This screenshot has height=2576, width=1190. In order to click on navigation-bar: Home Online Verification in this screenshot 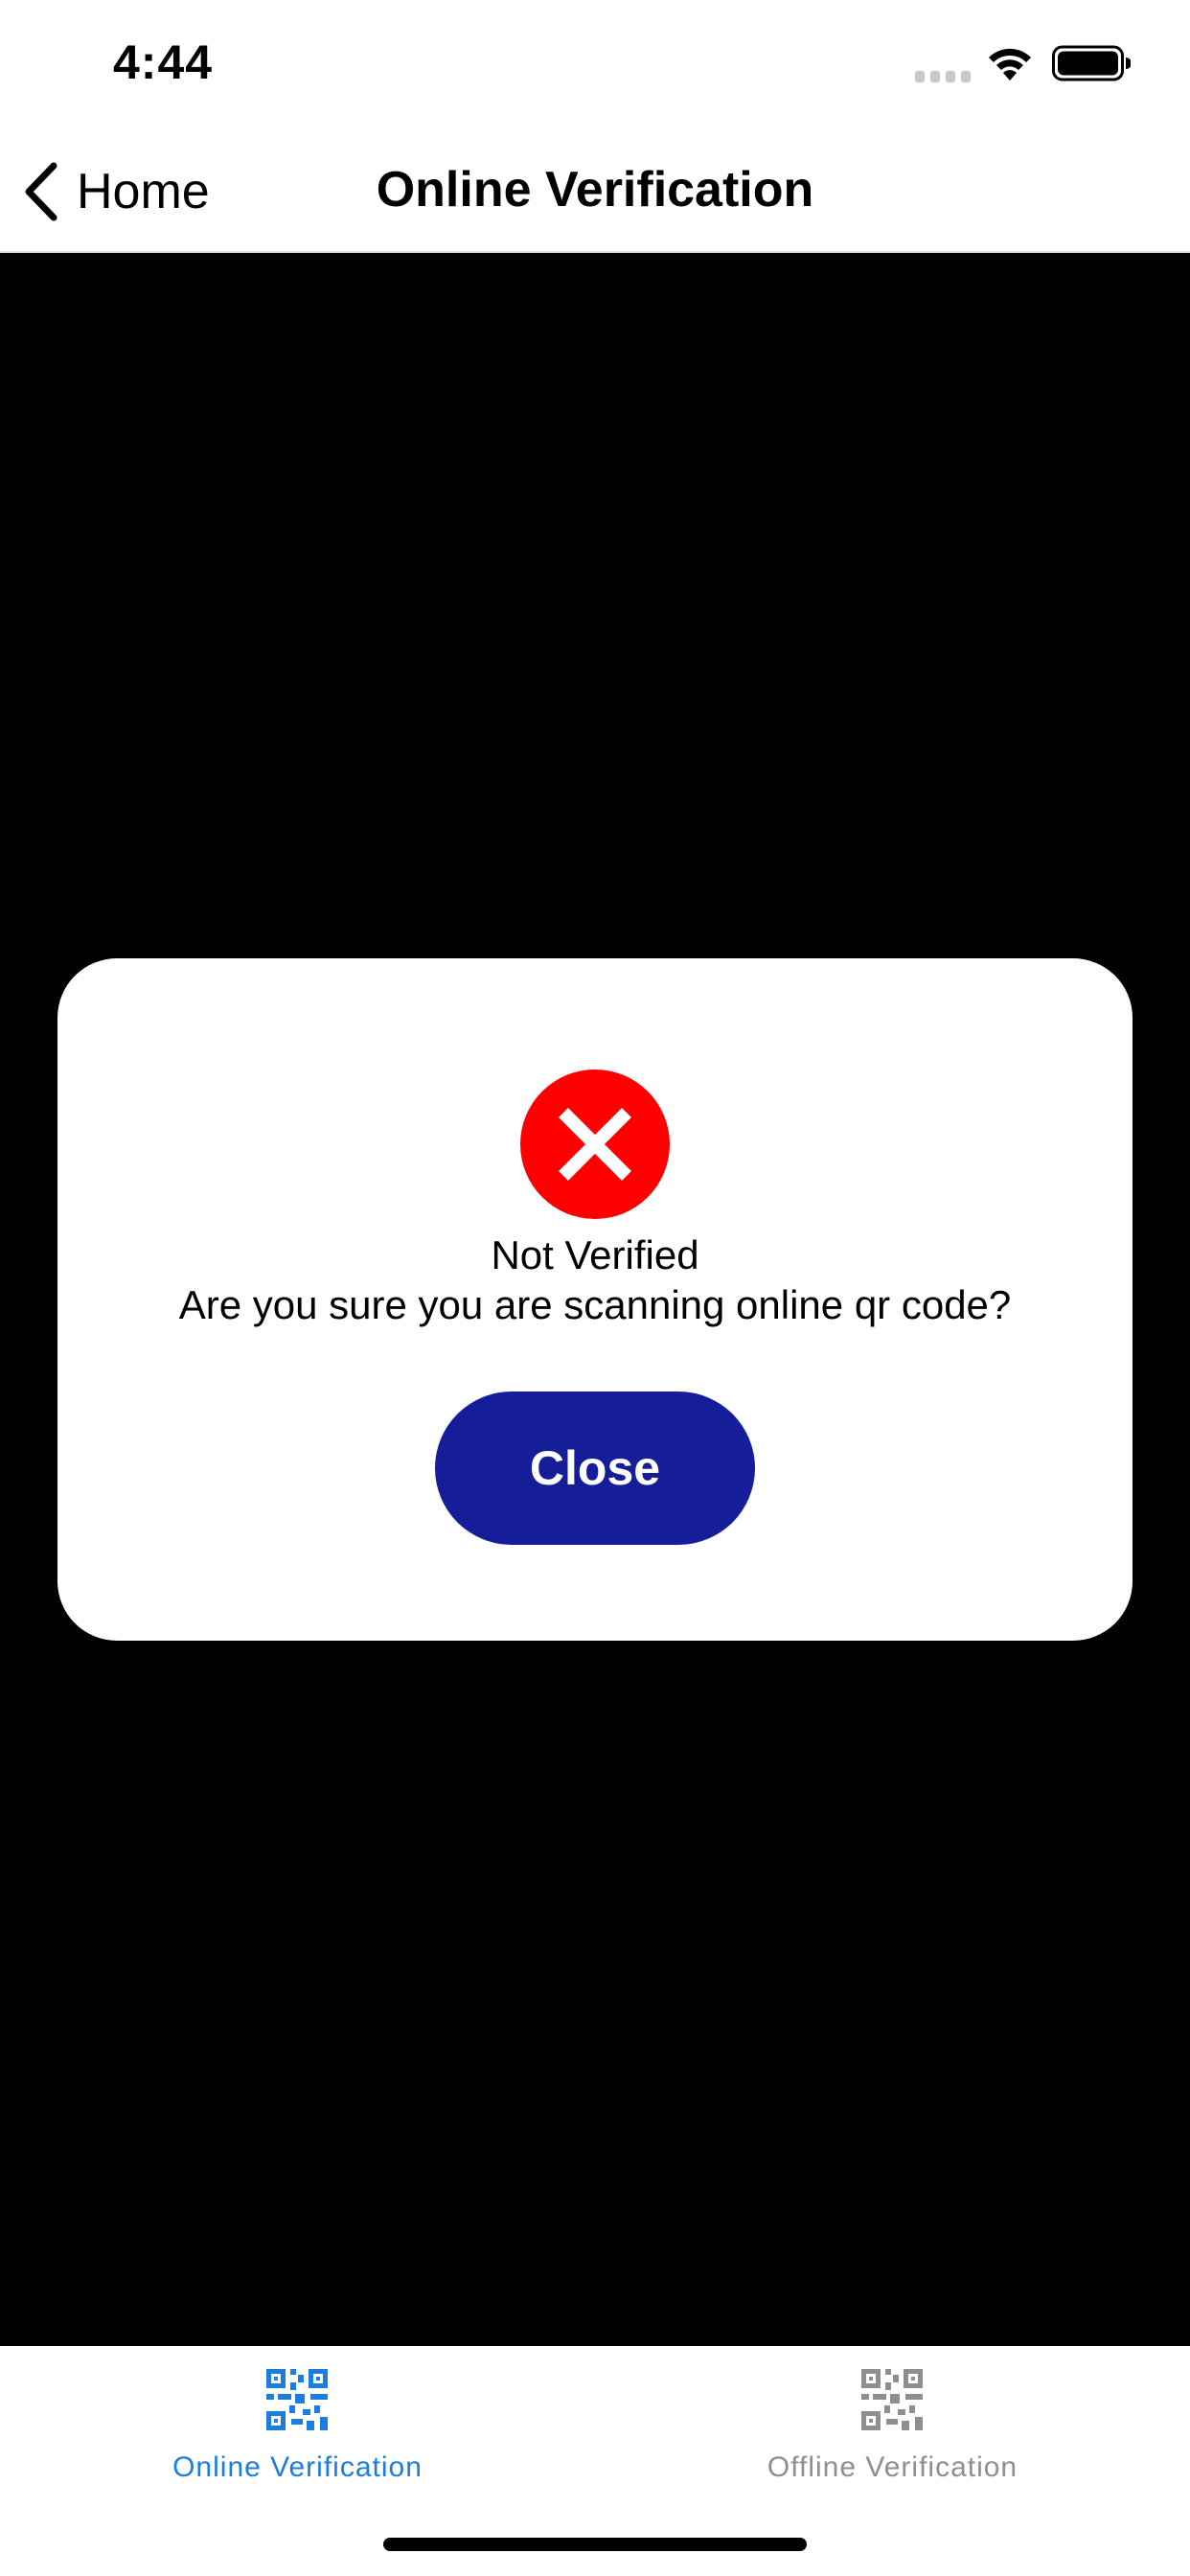, I will do `click(595, 189)`.